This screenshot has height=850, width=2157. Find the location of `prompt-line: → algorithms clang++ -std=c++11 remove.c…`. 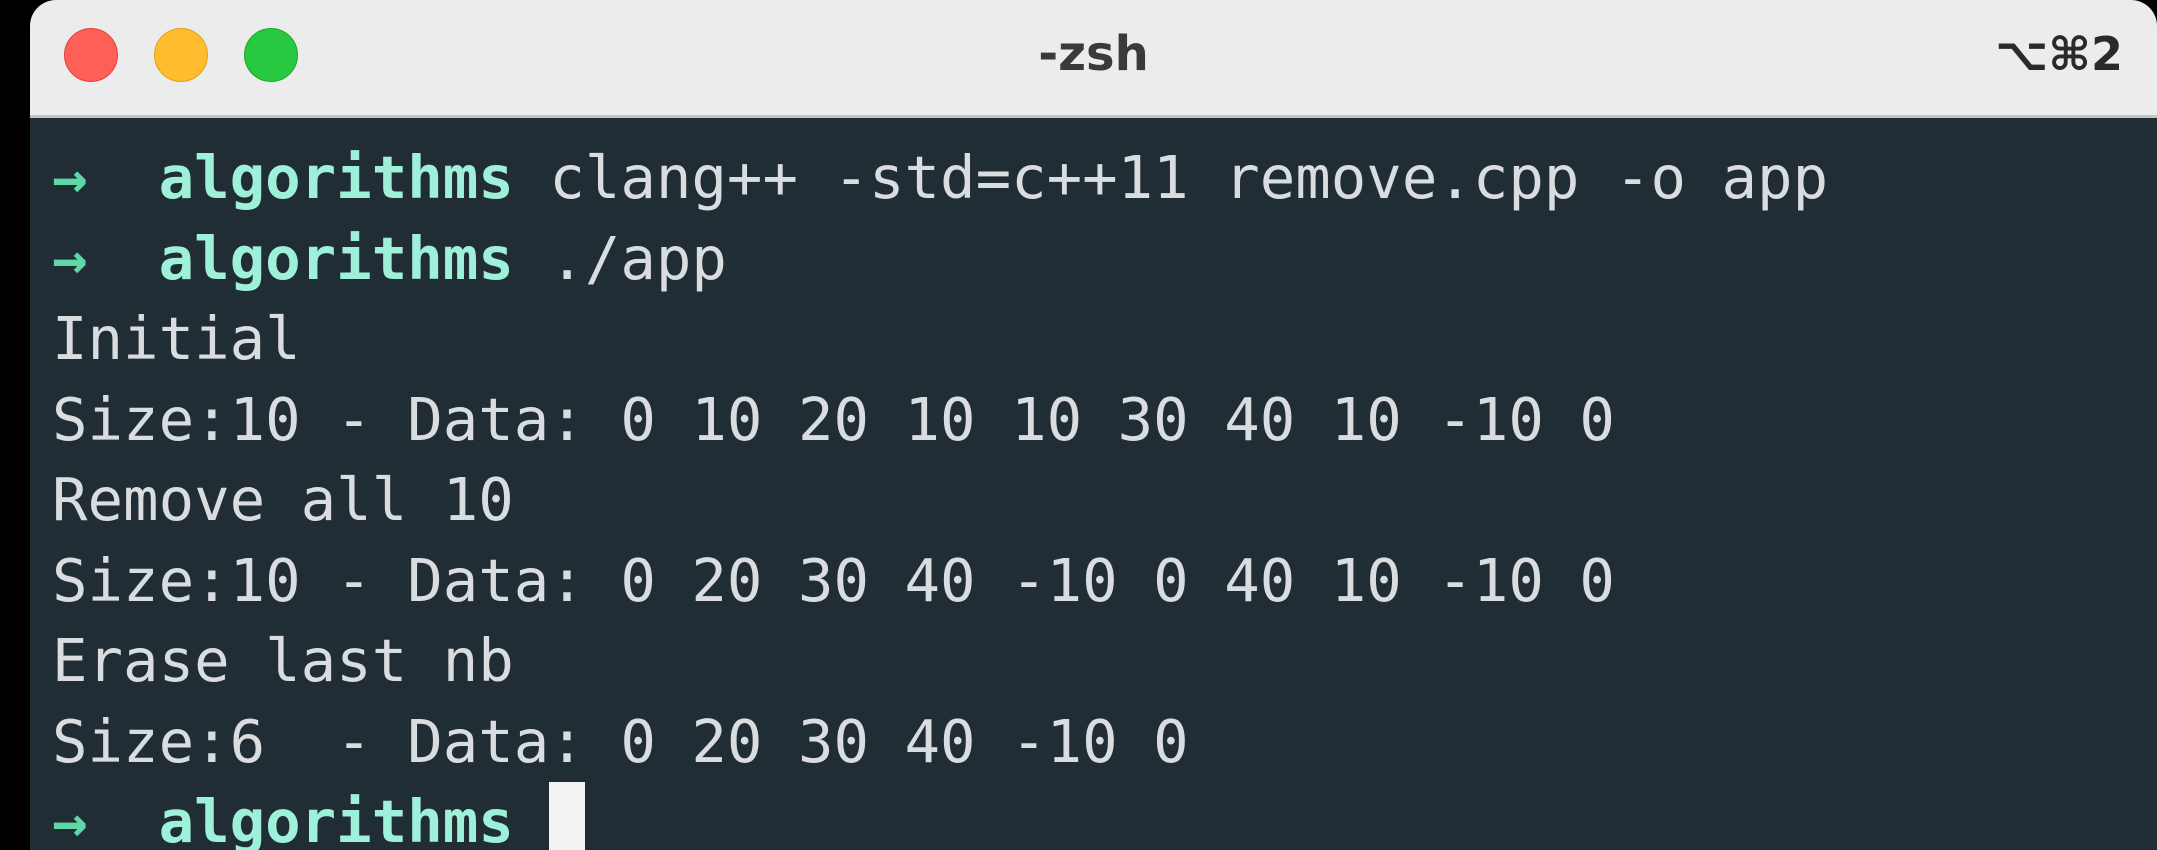

prompt-line: → algorithms clang++ -std=c++11 remove.c… is located at coordinates (1104, 178).